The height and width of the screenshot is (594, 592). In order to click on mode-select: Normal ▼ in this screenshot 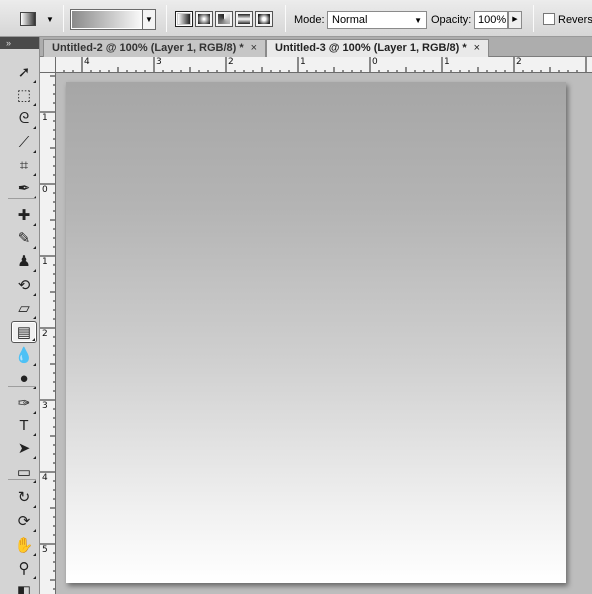, I will do `click(377, 20)`.